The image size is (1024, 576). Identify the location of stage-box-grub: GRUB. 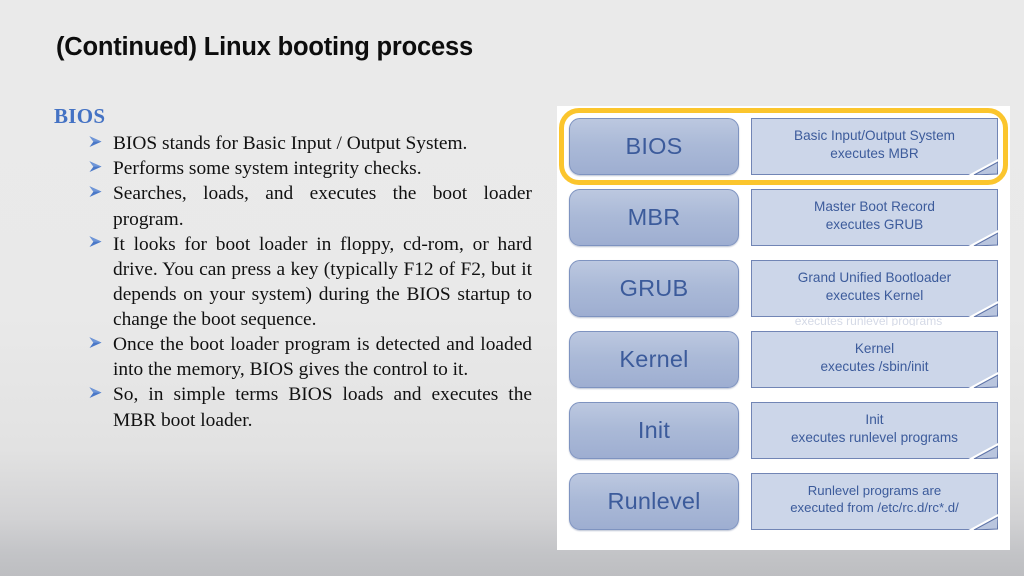
(654, 288).